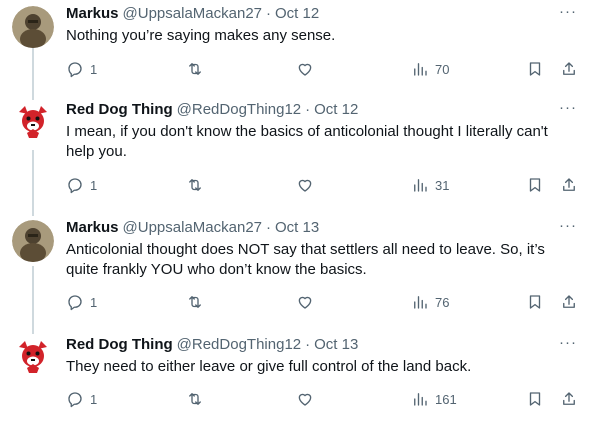 The image size is (597, 429). What do you see at coordinates (324, 185) in the screenshot?
I see `tweet-actions: 1 31` at bounding box center [324, 185].